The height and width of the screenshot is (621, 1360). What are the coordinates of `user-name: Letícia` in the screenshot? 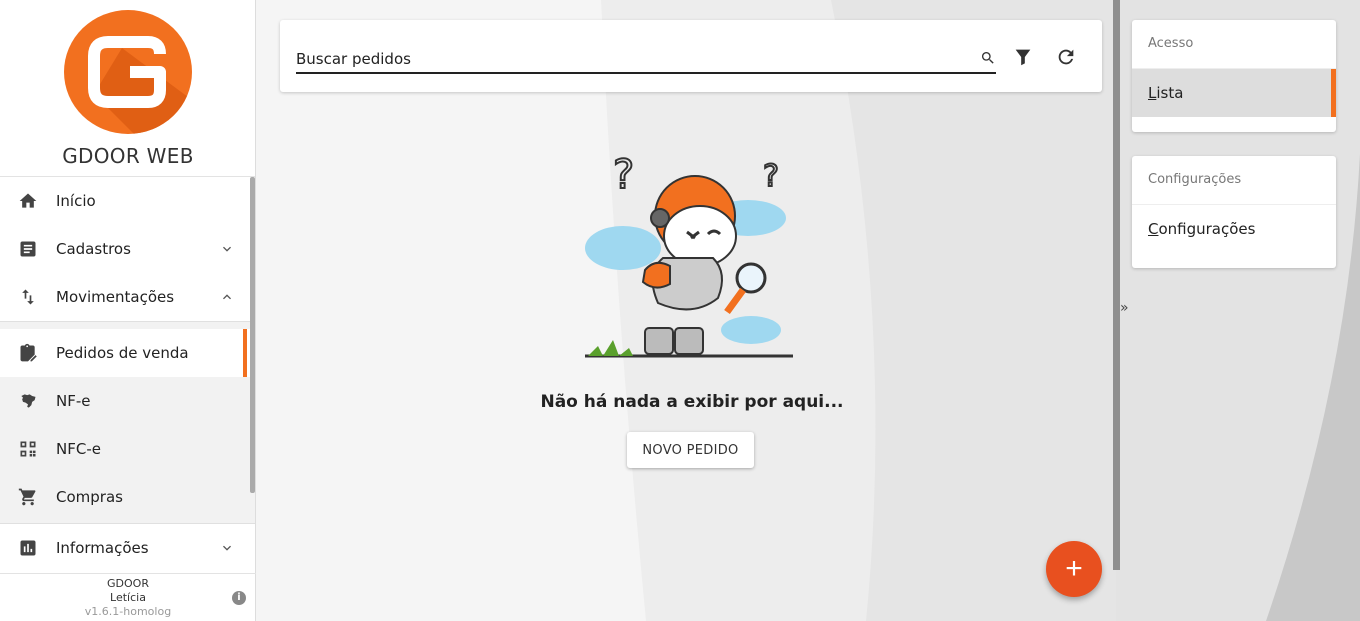 It's located at (128, 597).